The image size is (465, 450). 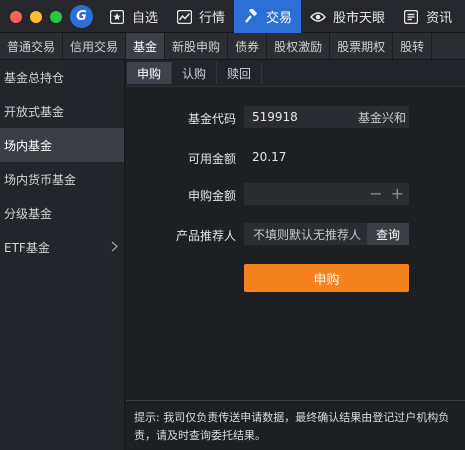 I want to click on sidebar-item-graded-fund: 分级基金, so click(x=62, y=213).